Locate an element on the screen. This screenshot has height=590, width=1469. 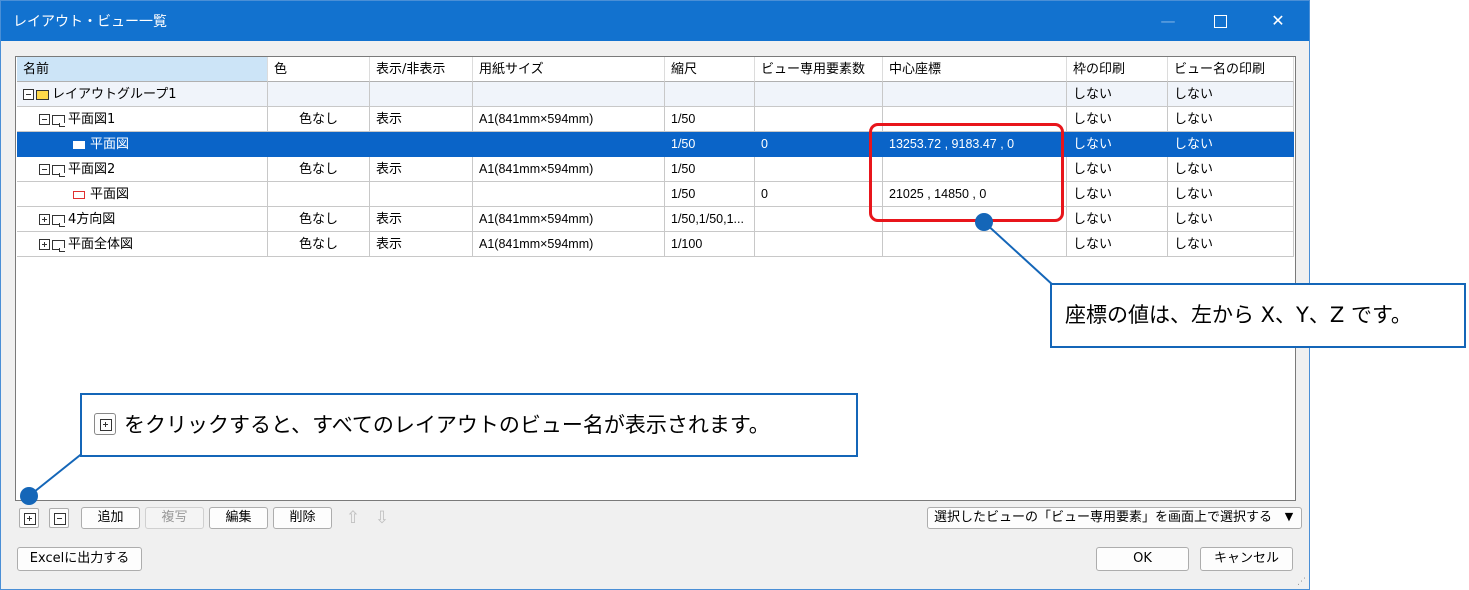
coords-callout-line is located at coordinates (1019, 254).